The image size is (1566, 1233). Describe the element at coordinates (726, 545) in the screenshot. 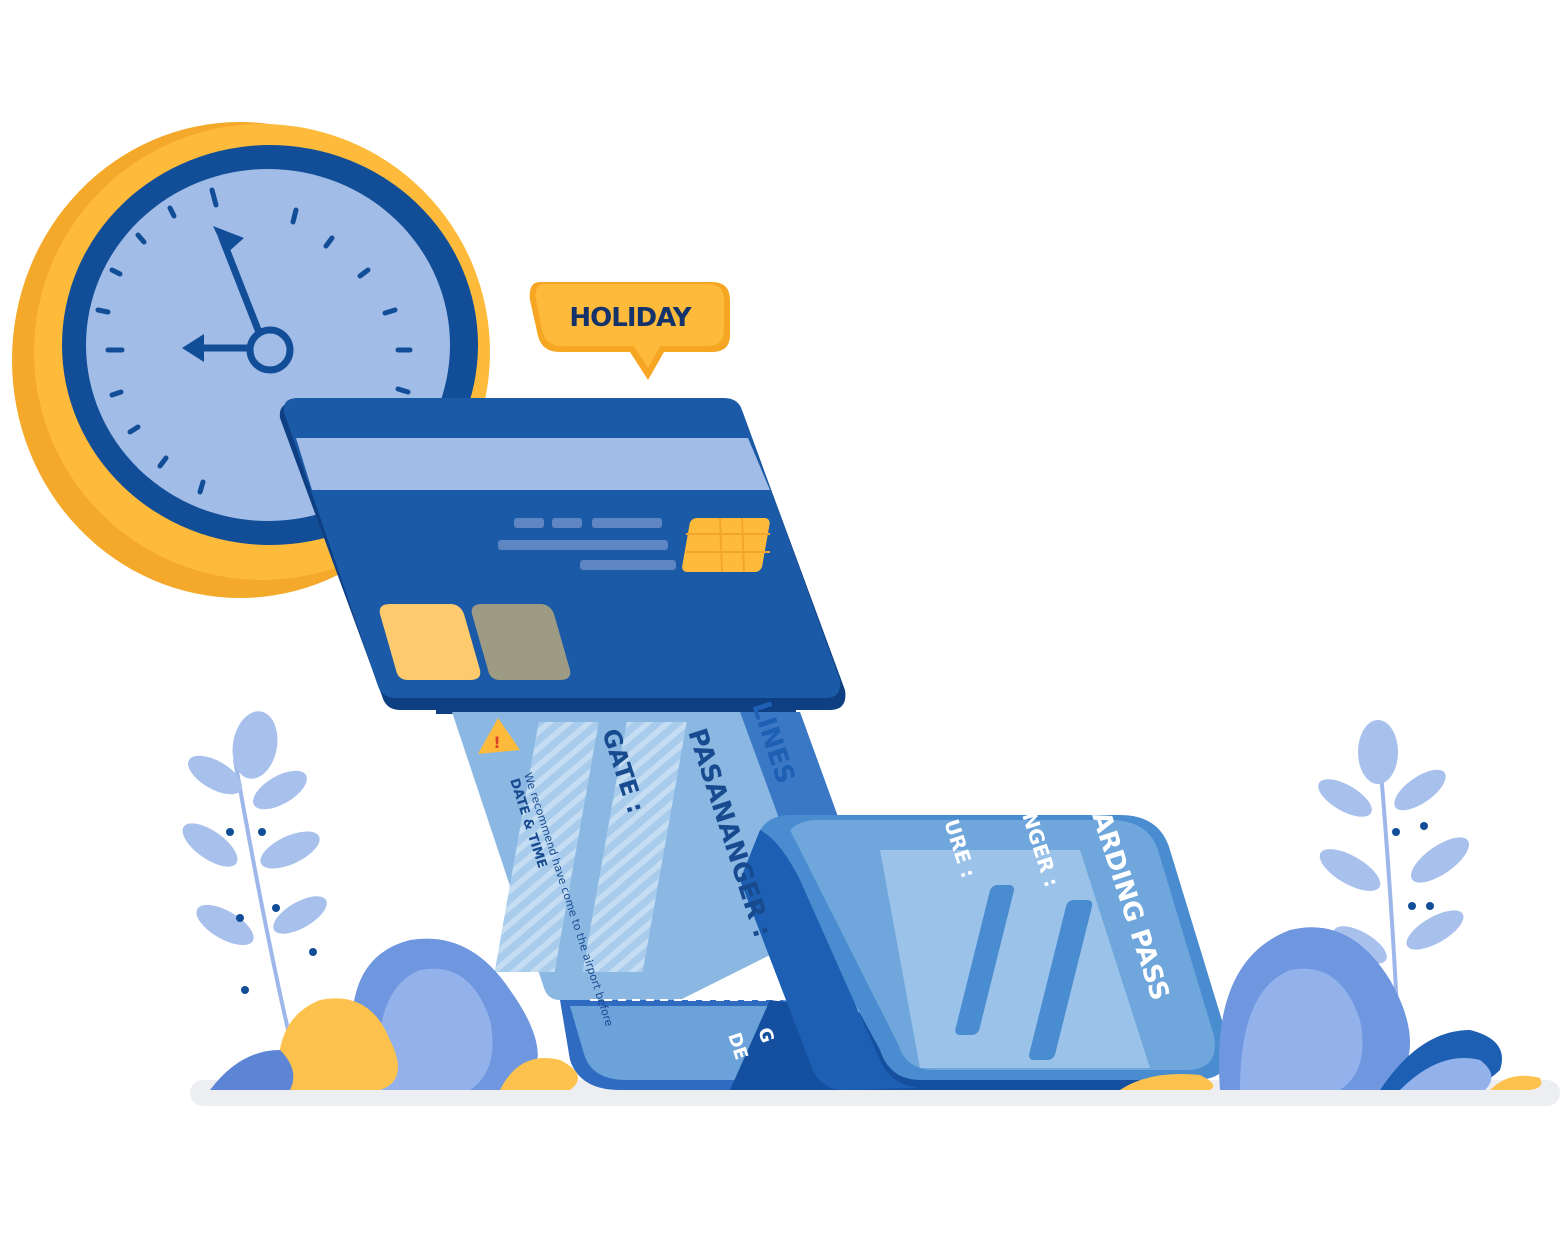

I see `card-chip` at that location.